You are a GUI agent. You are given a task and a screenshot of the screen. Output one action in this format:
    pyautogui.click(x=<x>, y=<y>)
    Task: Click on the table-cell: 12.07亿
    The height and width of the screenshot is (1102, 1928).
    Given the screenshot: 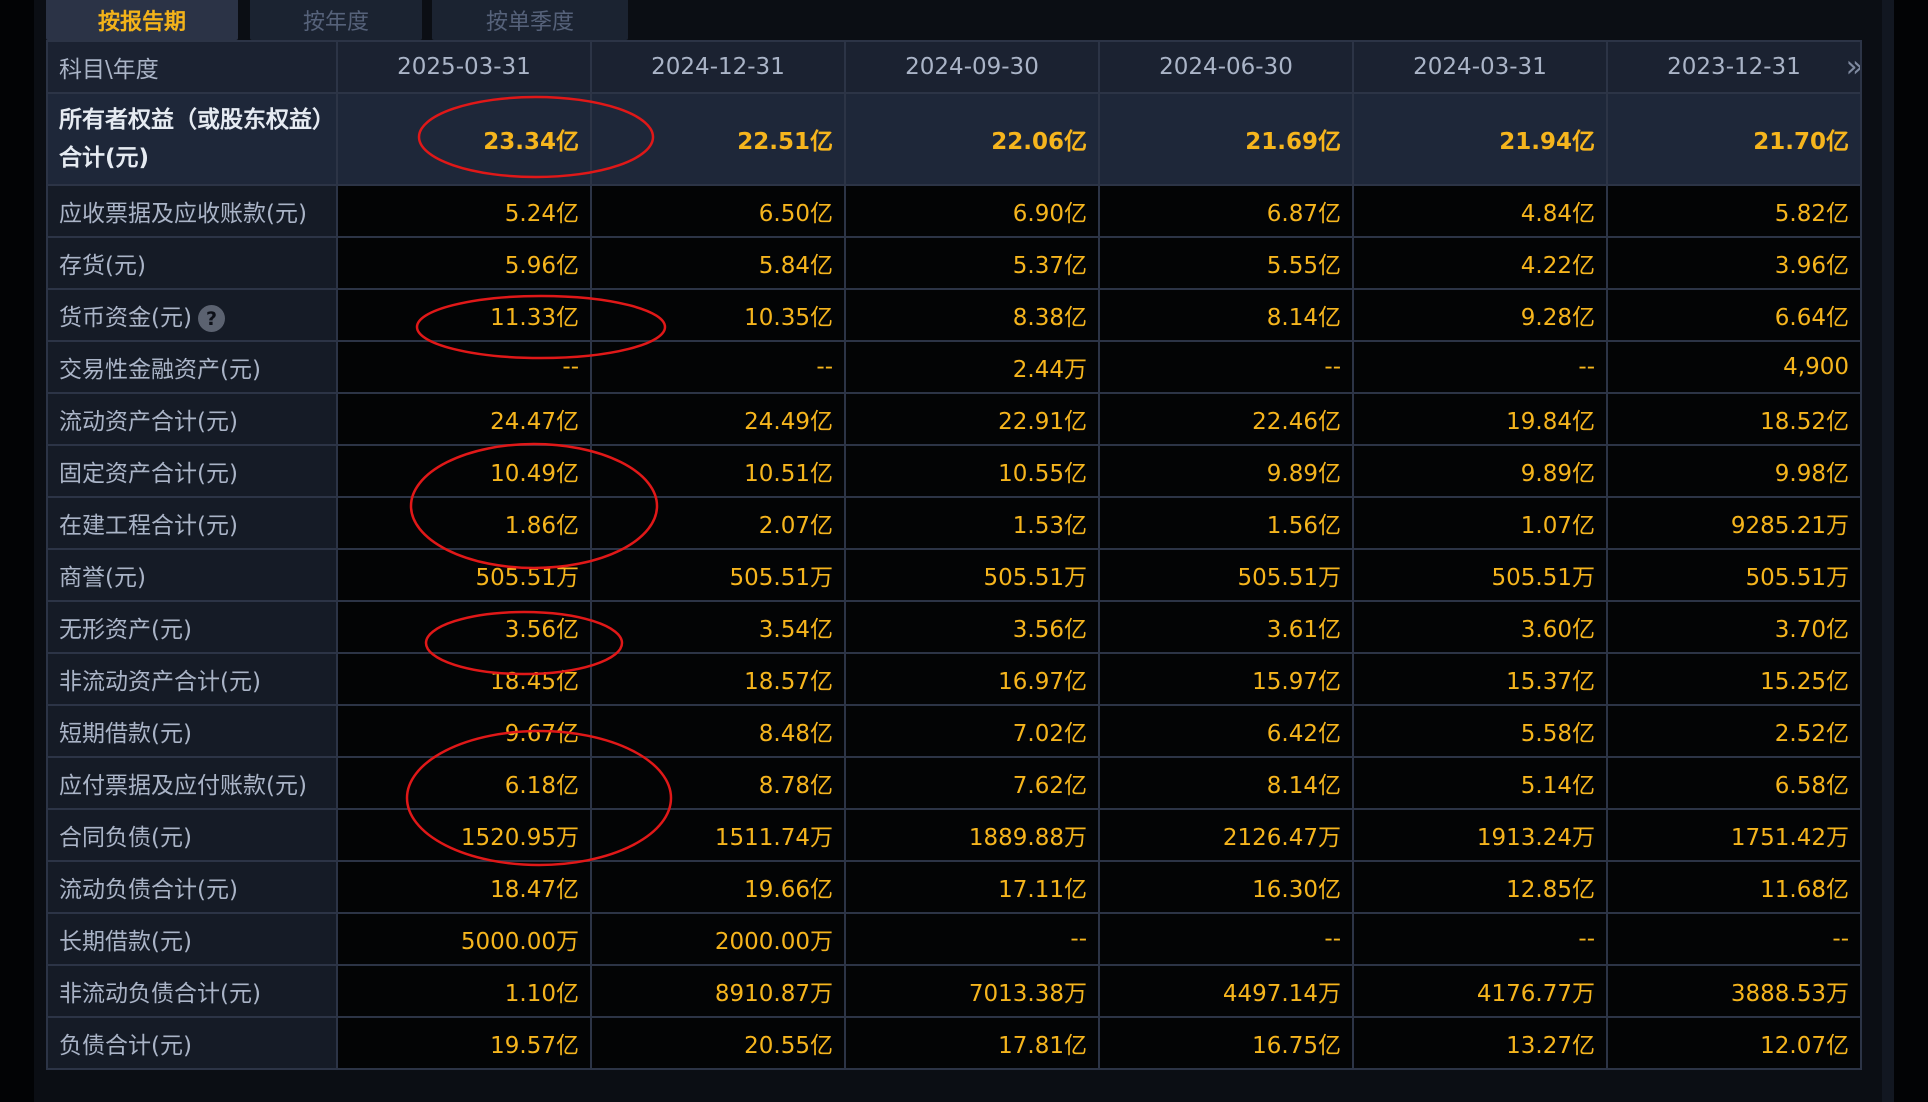 What is the action you would take?
    pyautogui.click(x=1734, y=1043)
    